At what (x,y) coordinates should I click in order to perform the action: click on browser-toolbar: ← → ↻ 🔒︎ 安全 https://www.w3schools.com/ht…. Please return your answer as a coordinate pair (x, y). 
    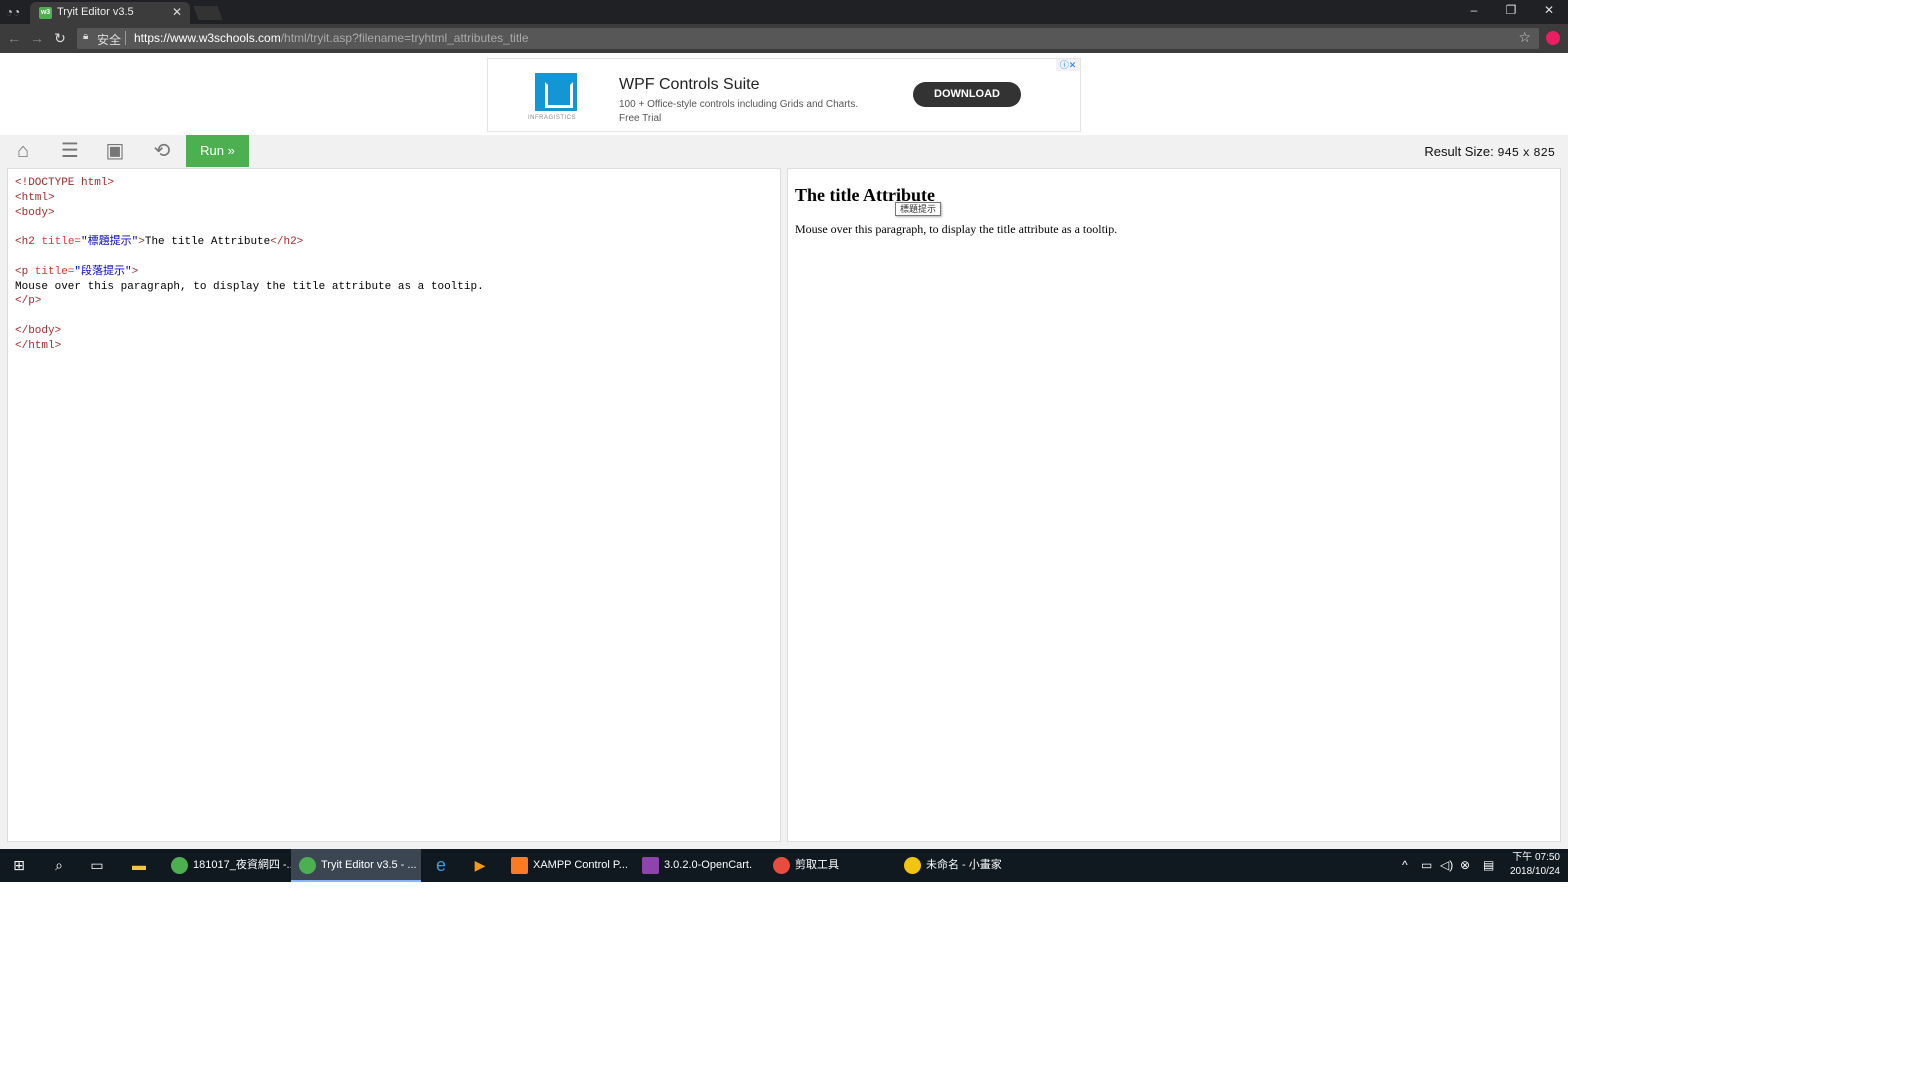
    Looking at the image, I should click on (784, 38).